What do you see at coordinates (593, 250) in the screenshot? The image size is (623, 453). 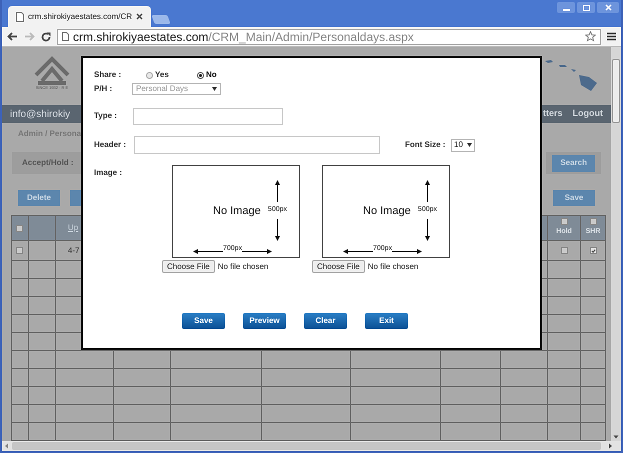 I see `shr-checkbox` at bounding box center [593, 250].